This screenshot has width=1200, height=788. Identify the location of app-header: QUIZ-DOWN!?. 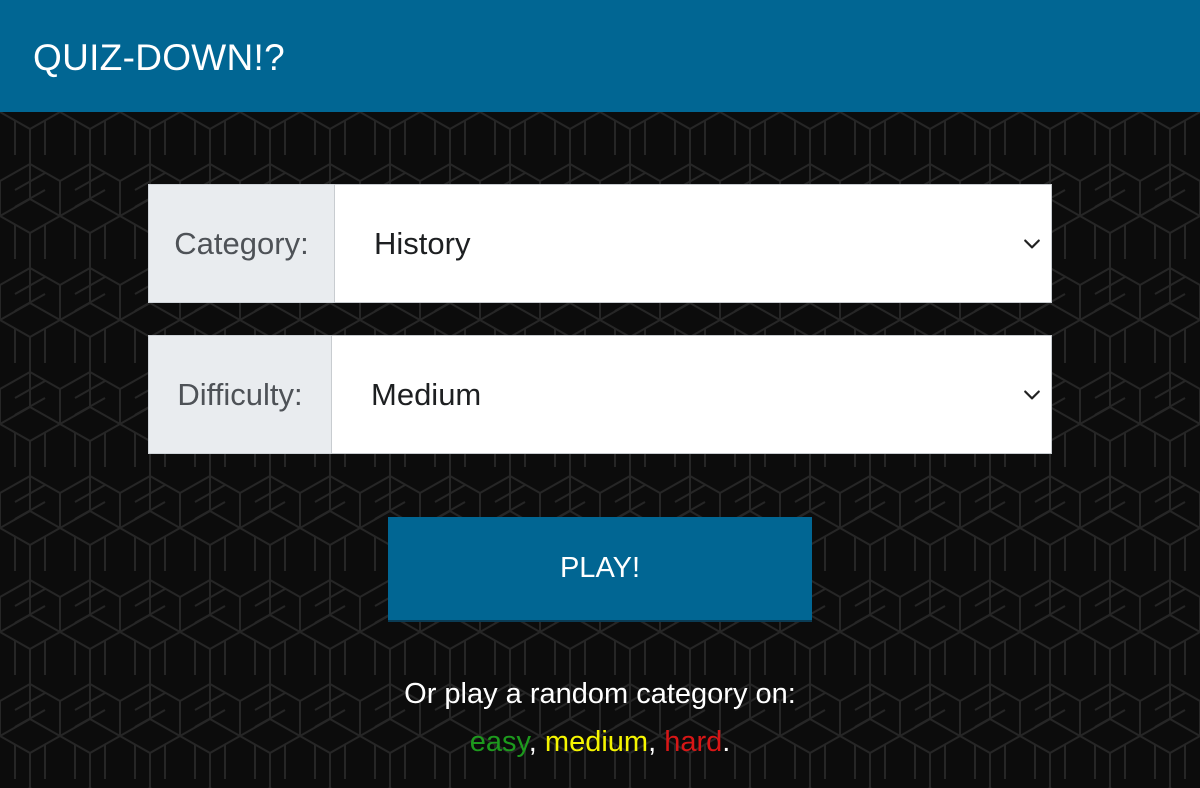
(600, 56).